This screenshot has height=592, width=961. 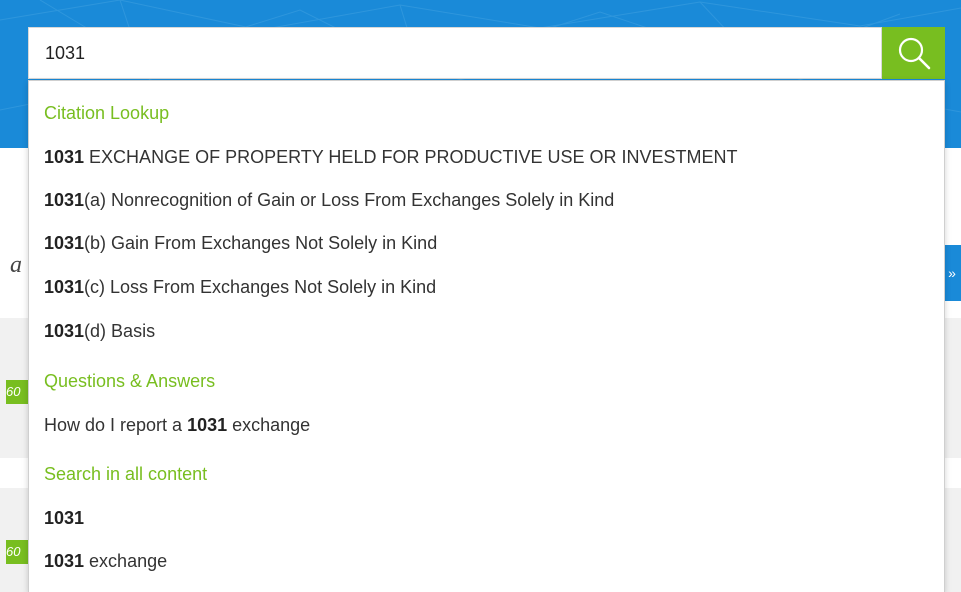 I want to click on search-box, so click(x=455, y=53).